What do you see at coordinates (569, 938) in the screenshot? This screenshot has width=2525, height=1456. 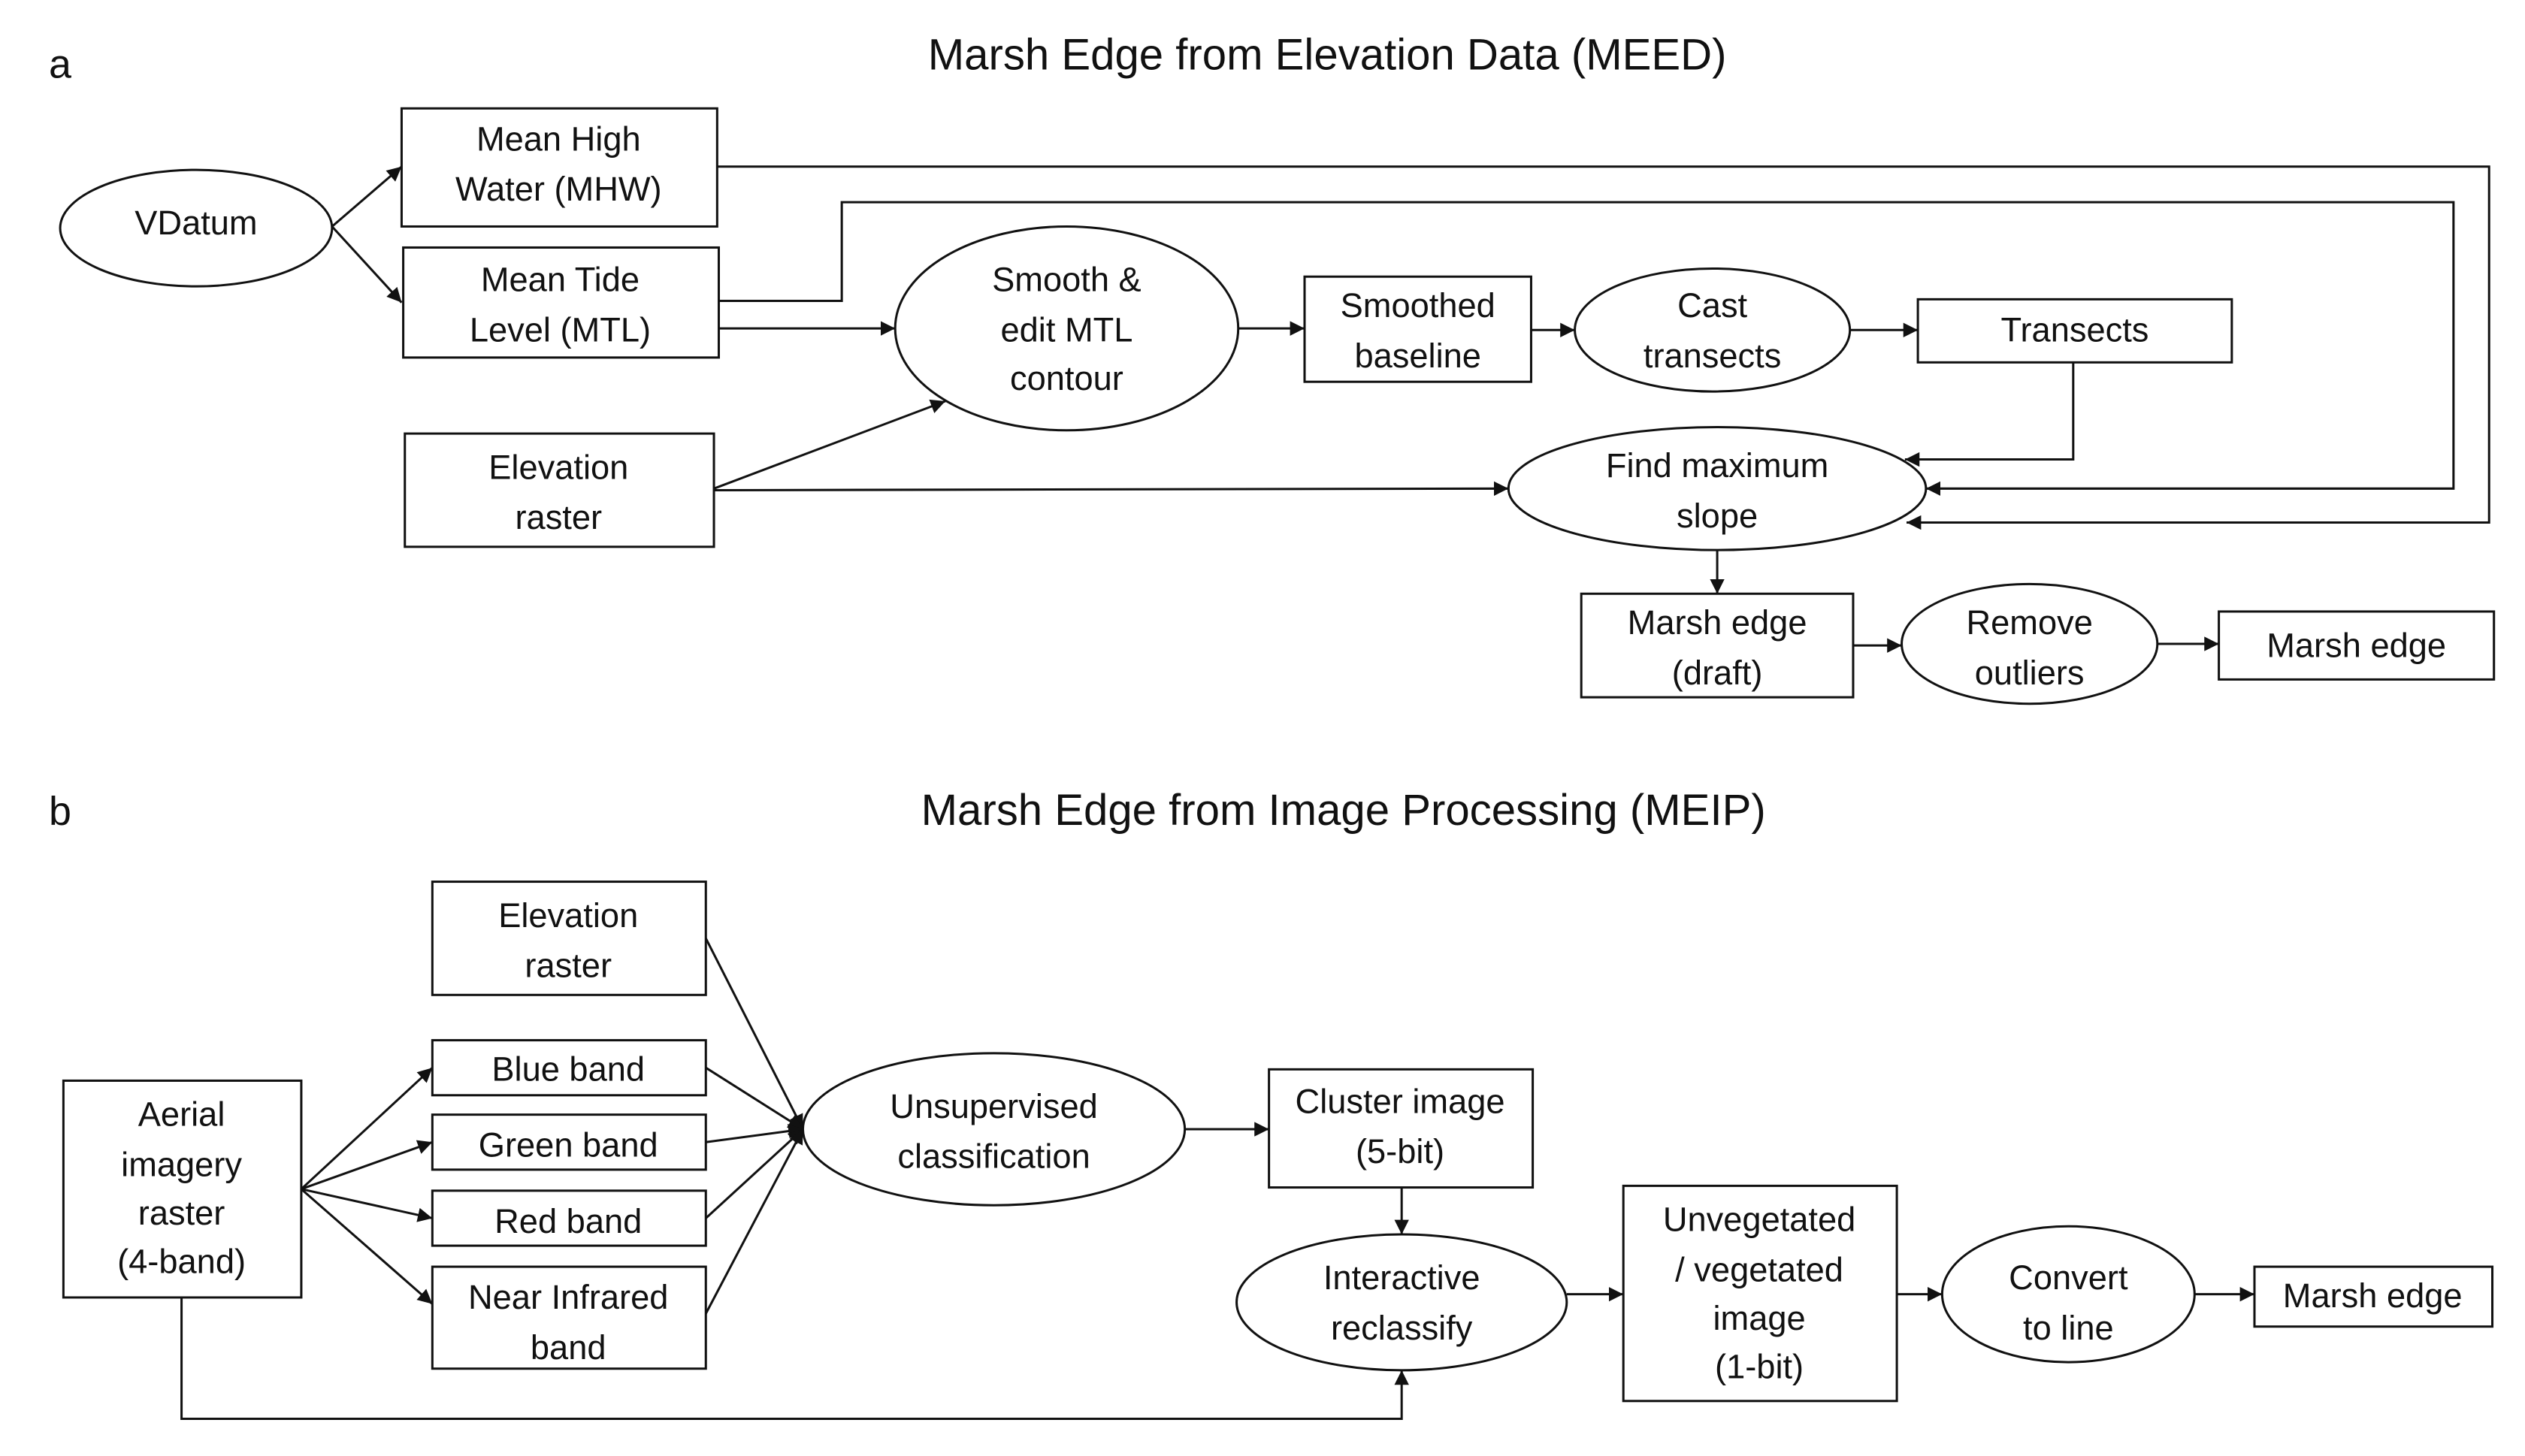 I see `node-elevation-raster-b: Elevation raster` at bounding box center [569, 938].